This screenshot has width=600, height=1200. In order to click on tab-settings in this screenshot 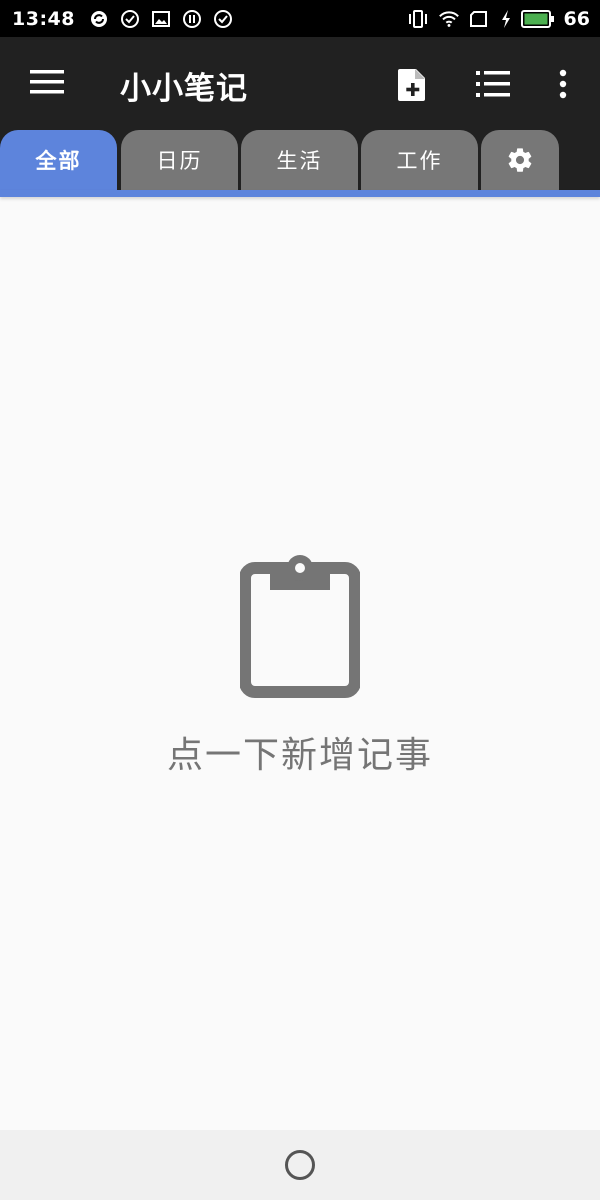, I will do `click(520, 160)`.